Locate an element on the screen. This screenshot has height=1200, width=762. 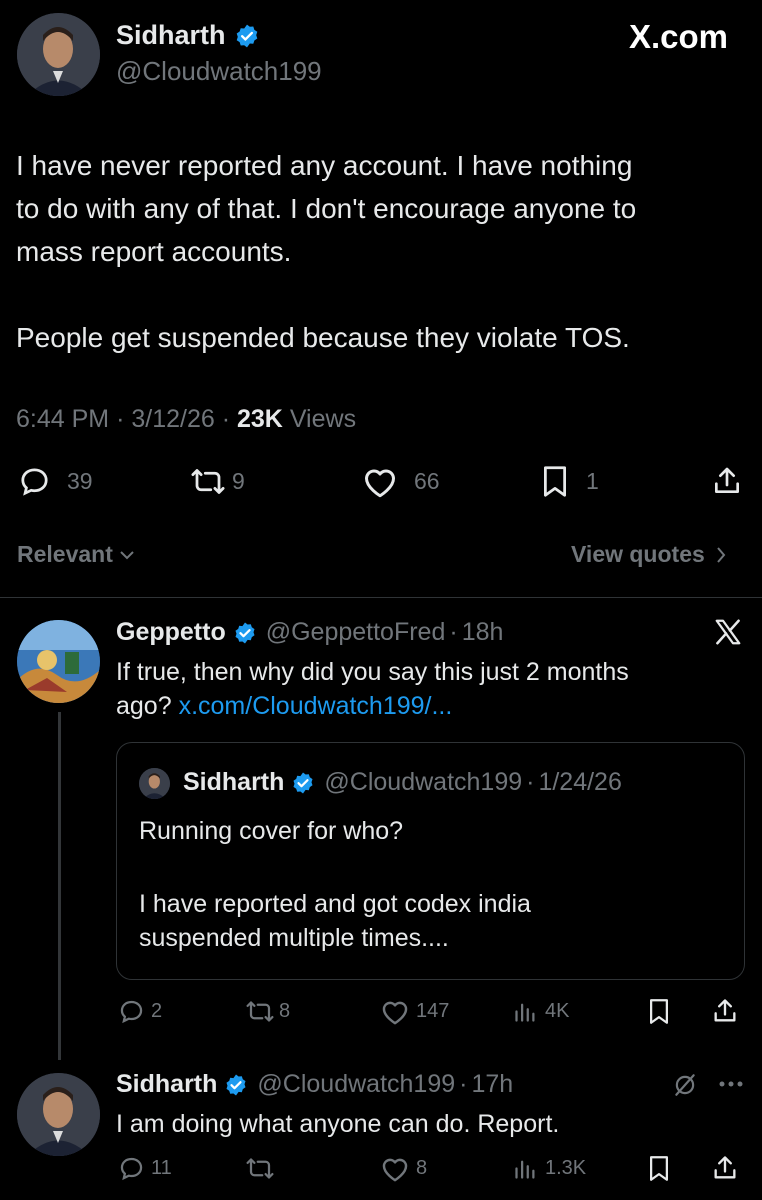
like-count: 8 is located at coordinates (422, 1168).